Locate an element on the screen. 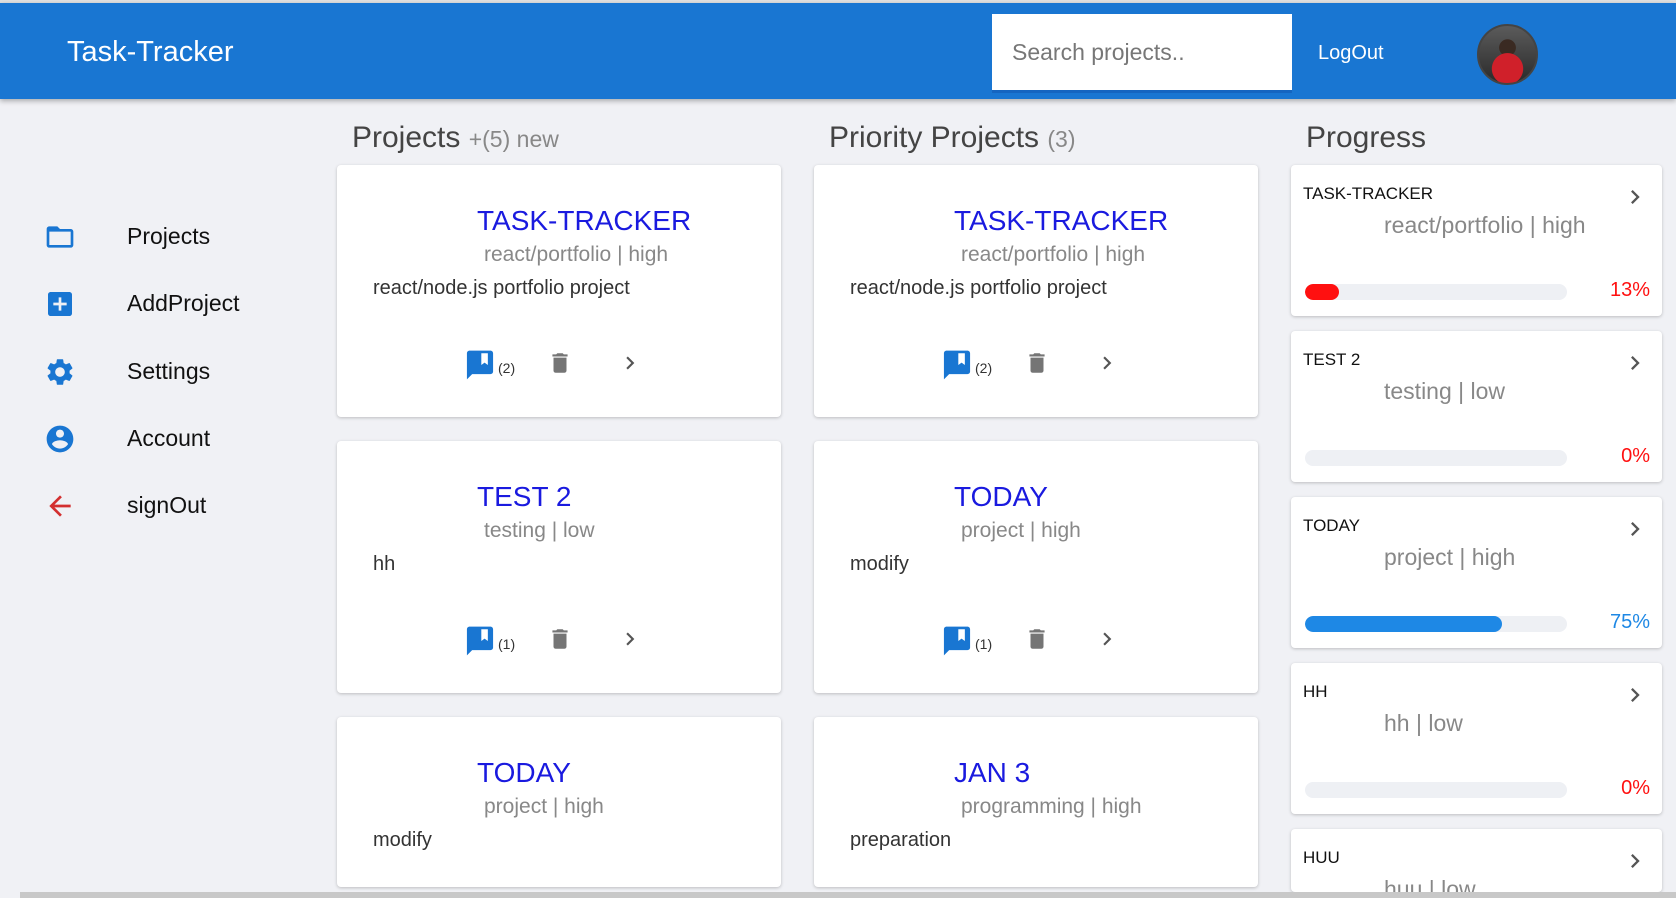 The image size is (1676, 898). priority-title: Priority Projects is located at coordinates (934, 137).